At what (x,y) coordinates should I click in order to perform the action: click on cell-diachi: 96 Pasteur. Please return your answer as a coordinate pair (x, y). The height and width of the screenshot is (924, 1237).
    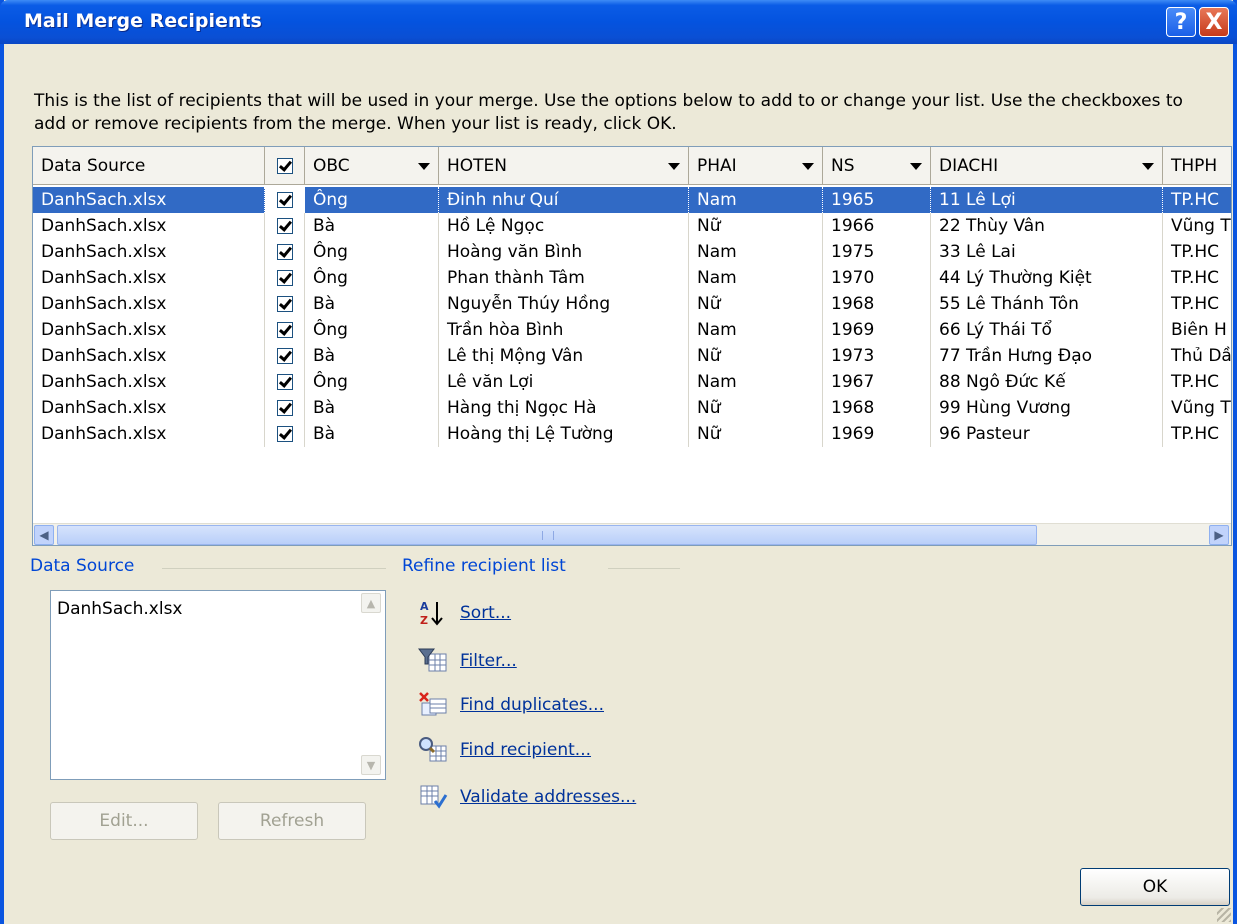
    Looking at the image, I should click on (1047, 434).